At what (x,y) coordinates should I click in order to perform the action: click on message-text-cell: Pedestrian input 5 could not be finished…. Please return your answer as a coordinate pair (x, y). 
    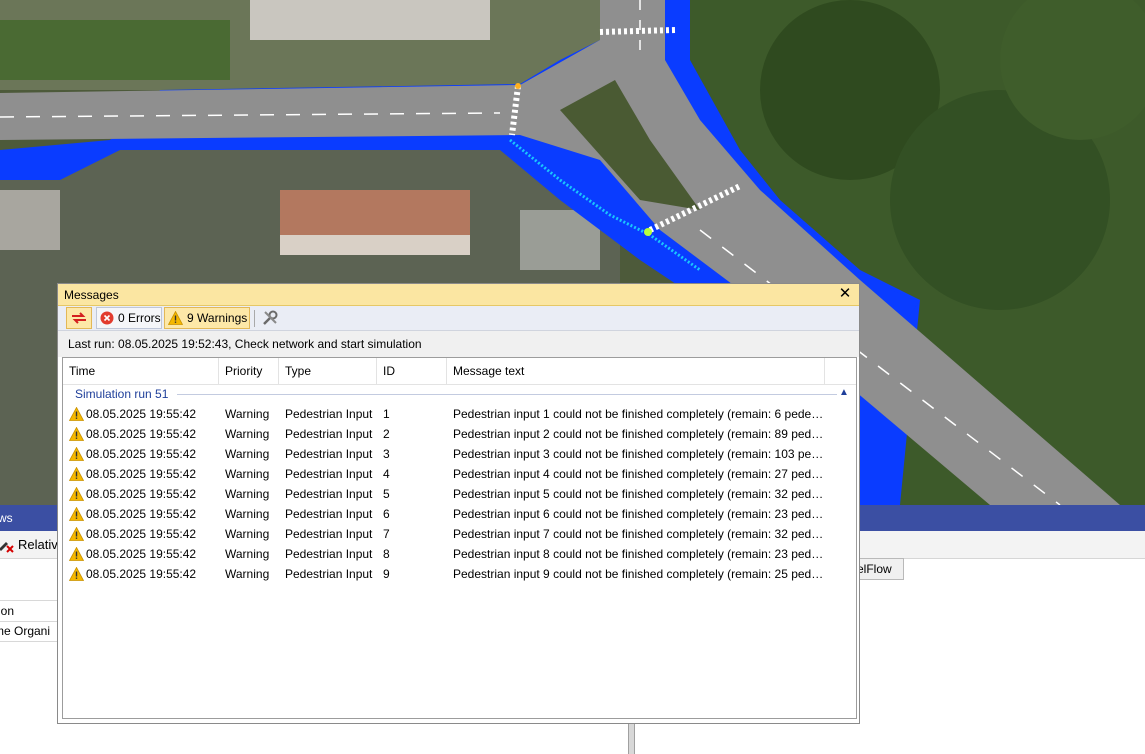
    Looking at the image, I should click on (639, 494).